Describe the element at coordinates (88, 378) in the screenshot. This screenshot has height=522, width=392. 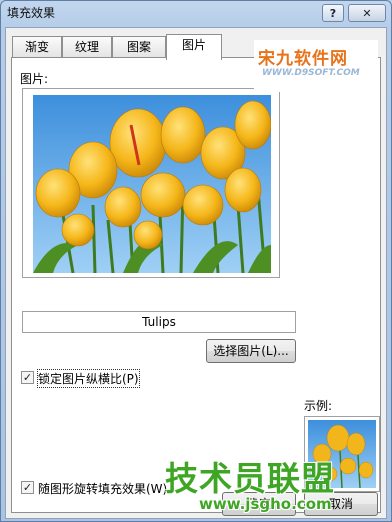
I see `lock-aspect-label: 锁定图片纵横比(P)` at that location.